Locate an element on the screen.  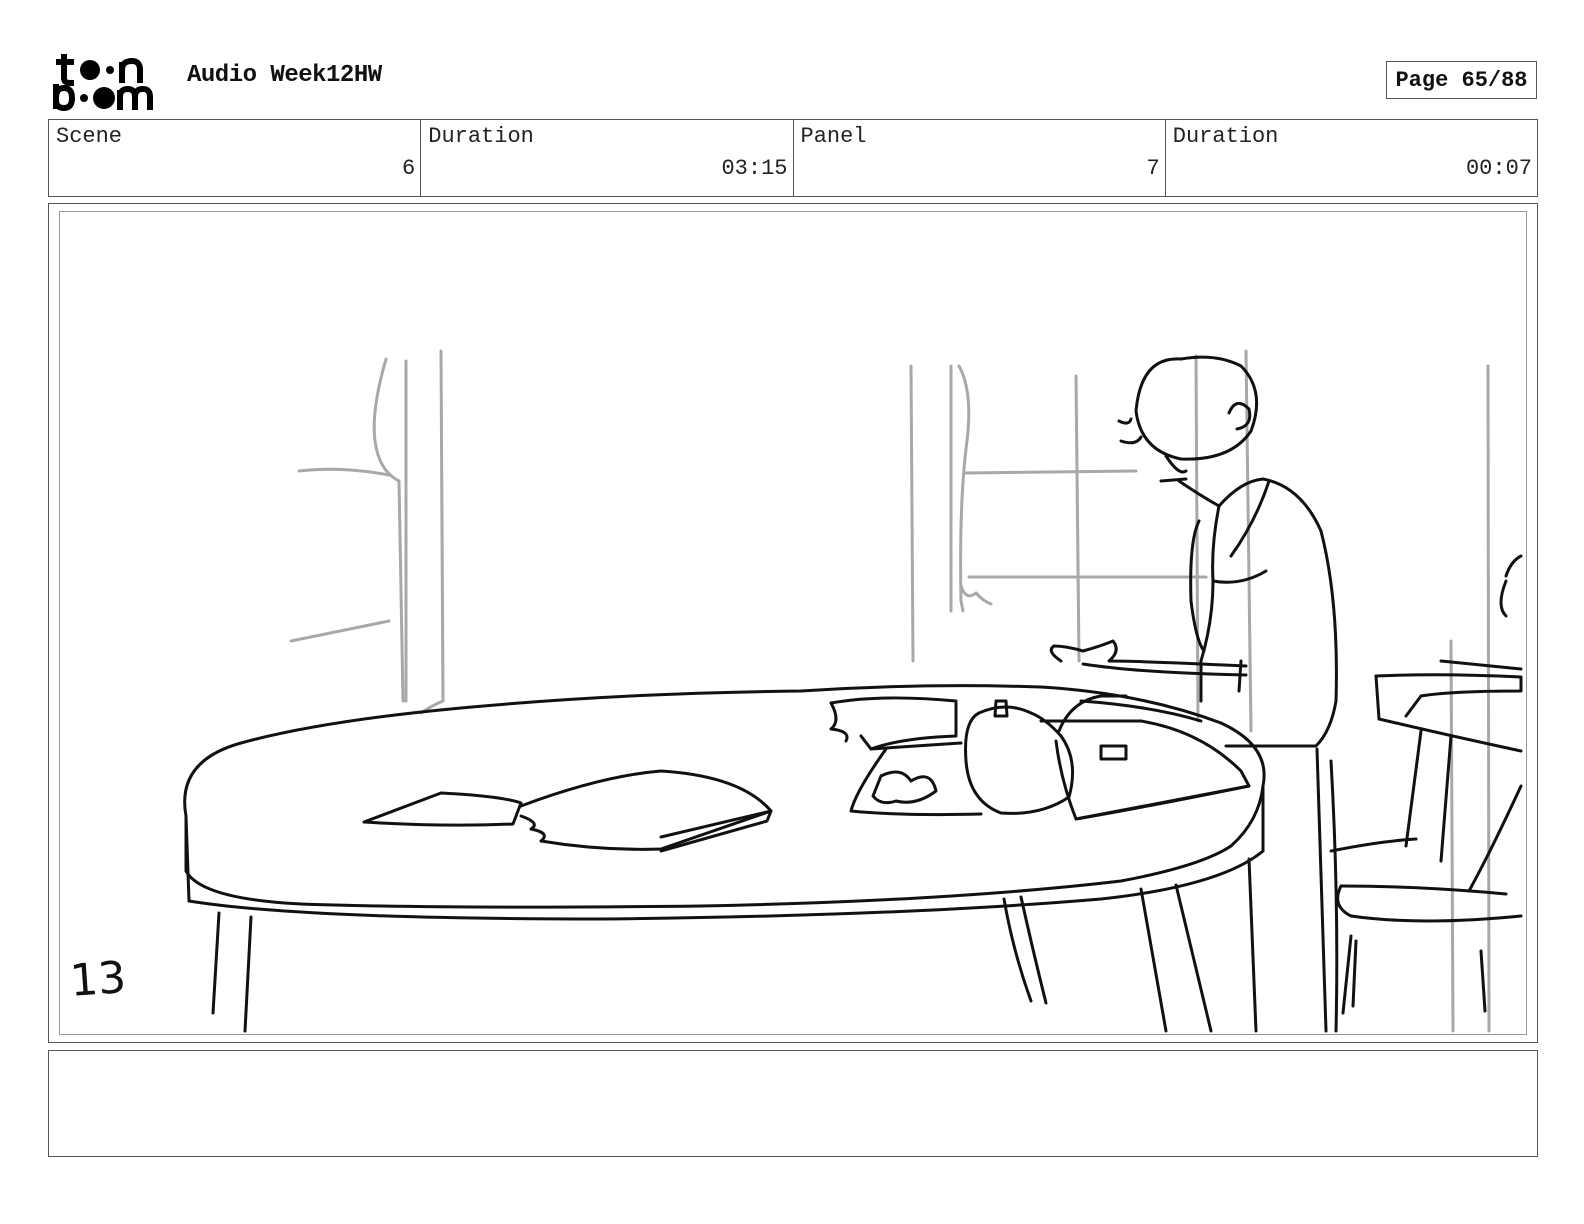
scene-duration-cell: Duration 03:15 is located at coordinates (607, 158).